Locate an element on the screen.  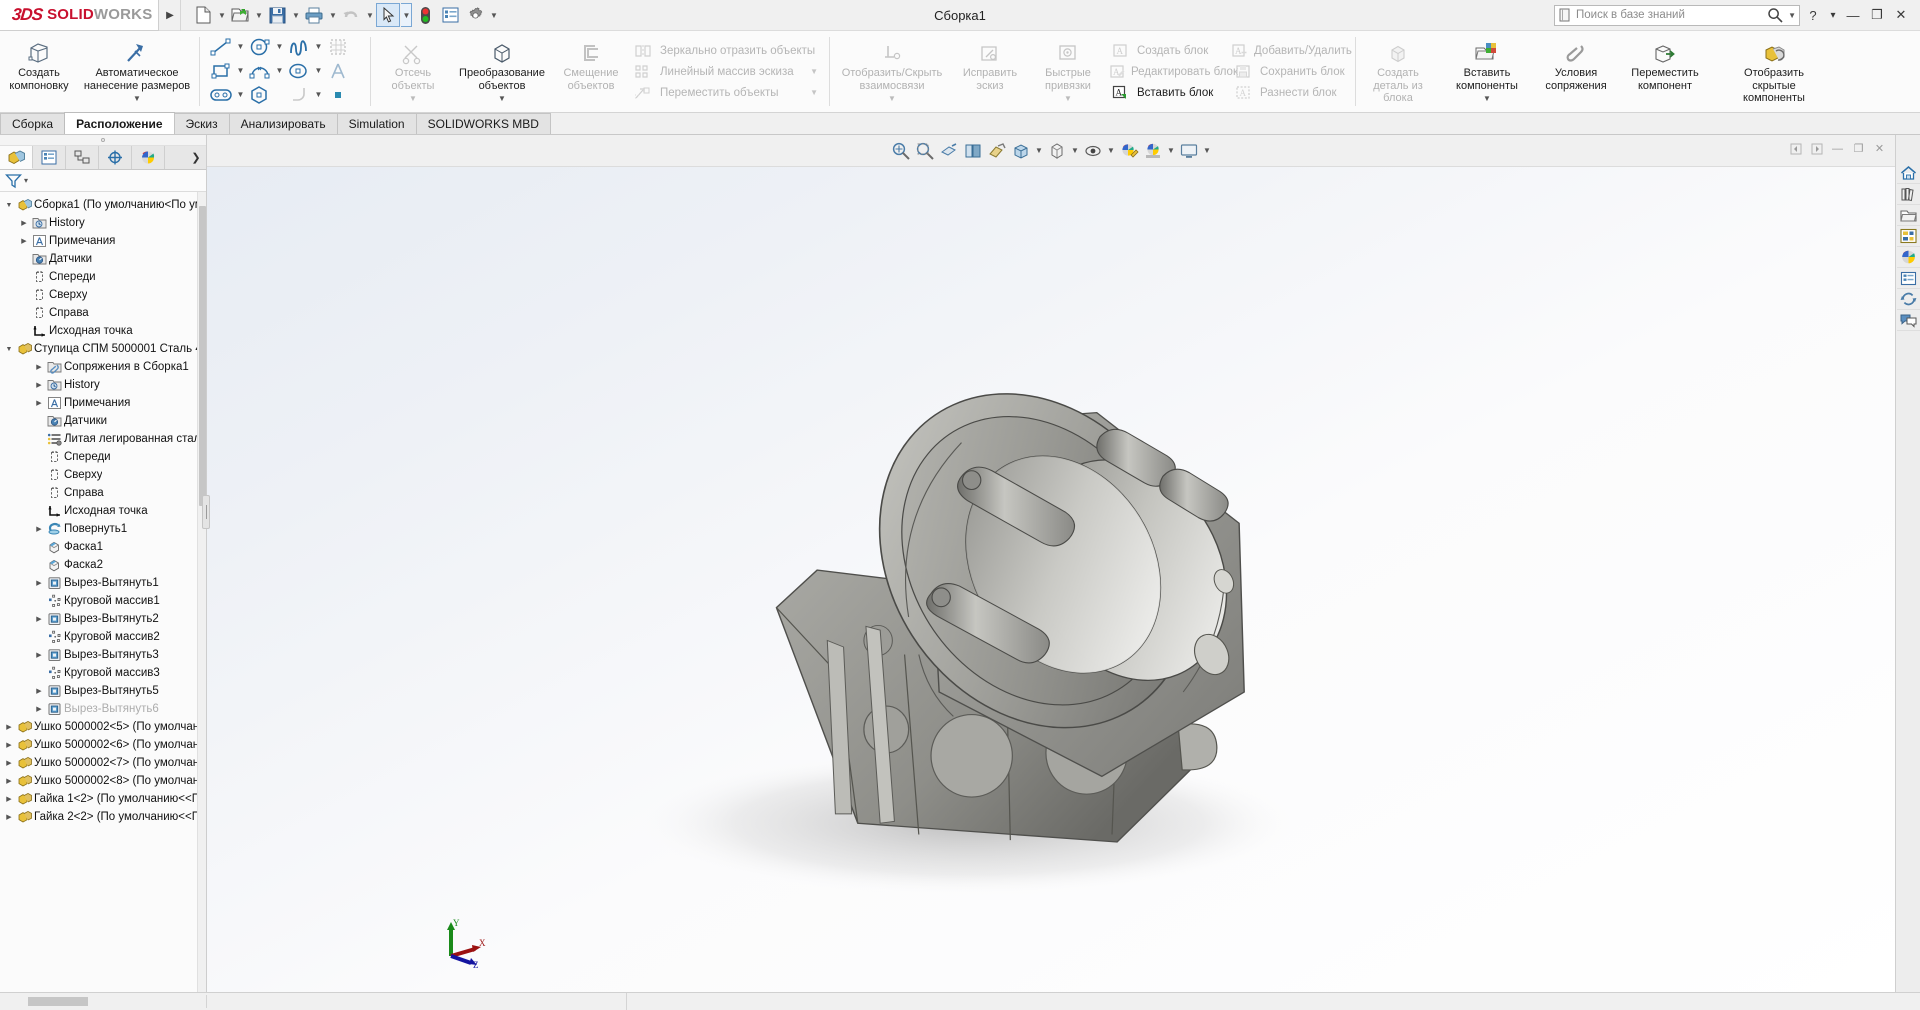
help-caret: ▾ is located at coordinates (1833, 15).